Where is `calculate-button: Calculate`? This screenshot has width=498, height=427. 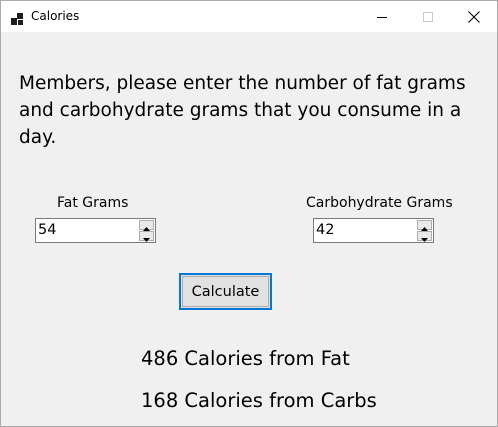
calculate-button: Calculate is located at coordinates (225, 291).